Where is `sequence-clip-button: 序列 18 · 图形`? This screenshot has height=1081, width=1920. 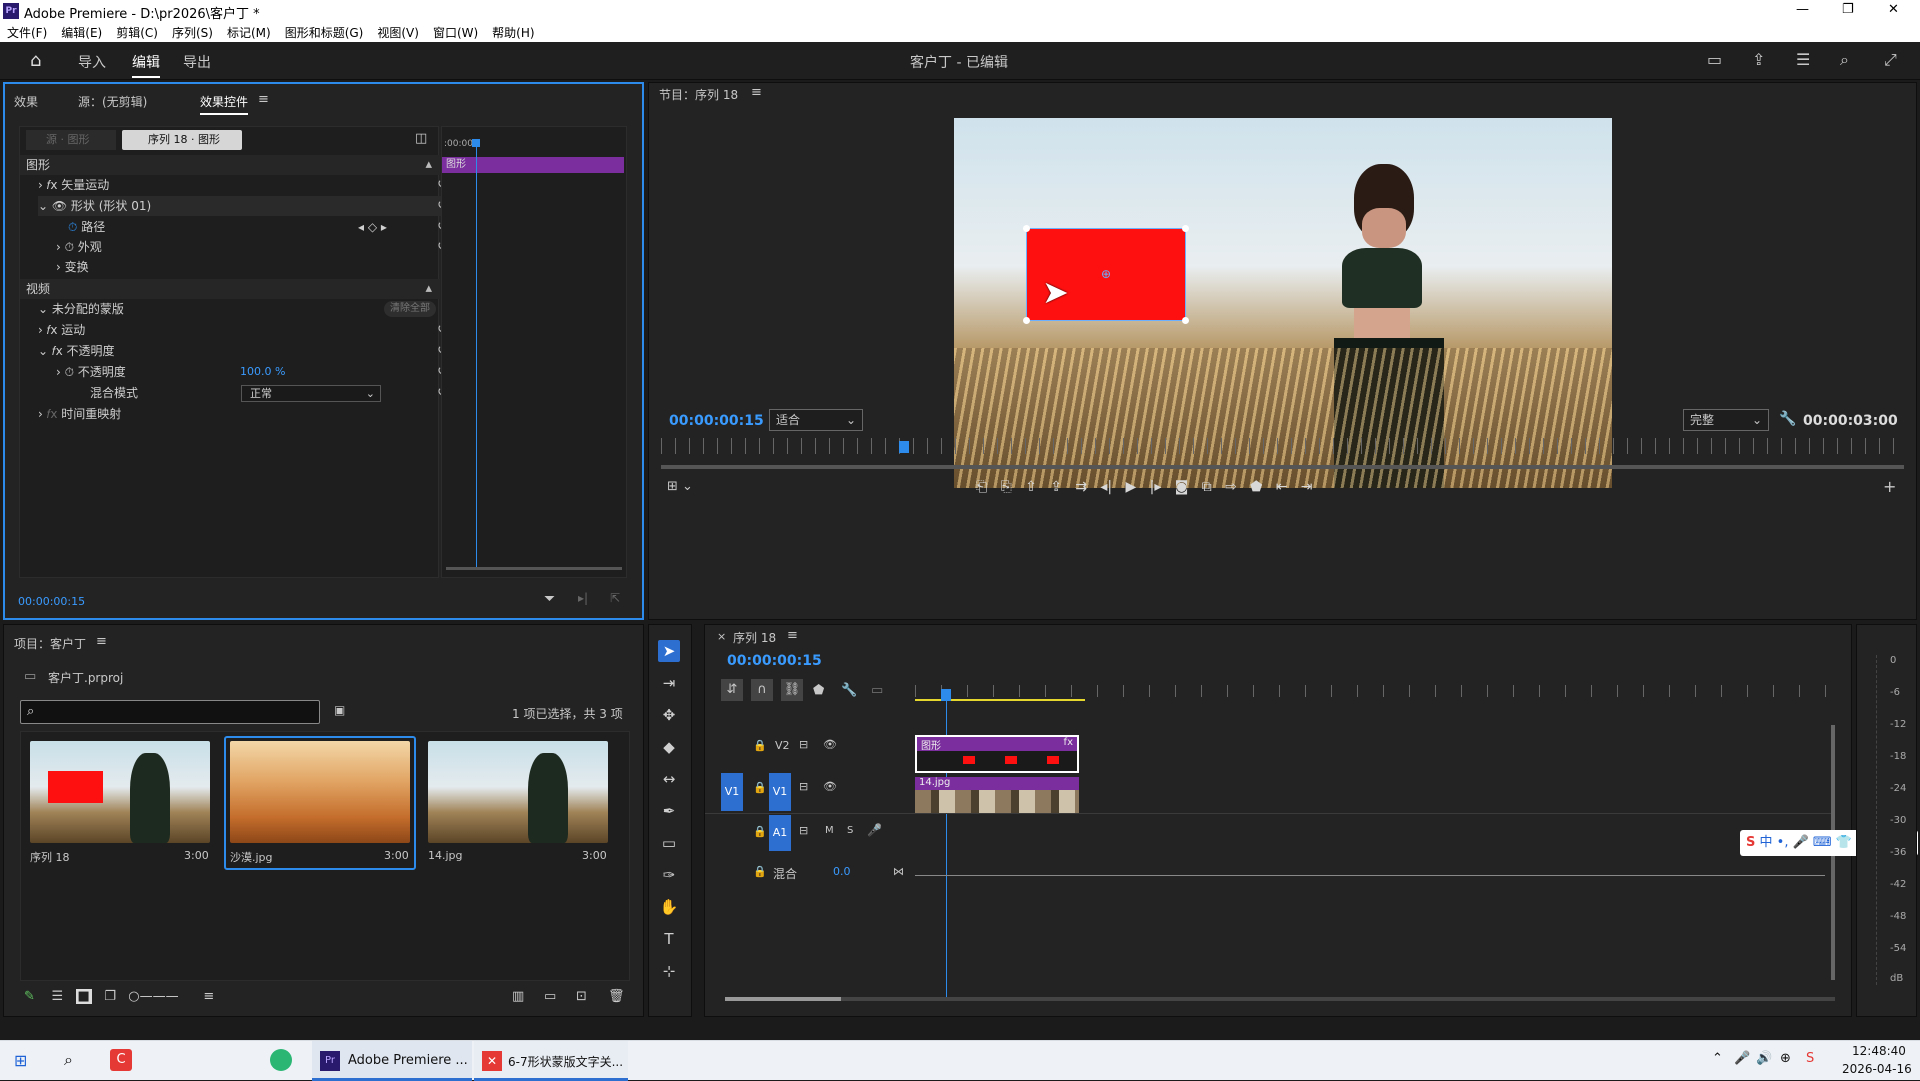 sequence-clip-button: 序列 18 · 图形 is located at coordinates (182, 140).